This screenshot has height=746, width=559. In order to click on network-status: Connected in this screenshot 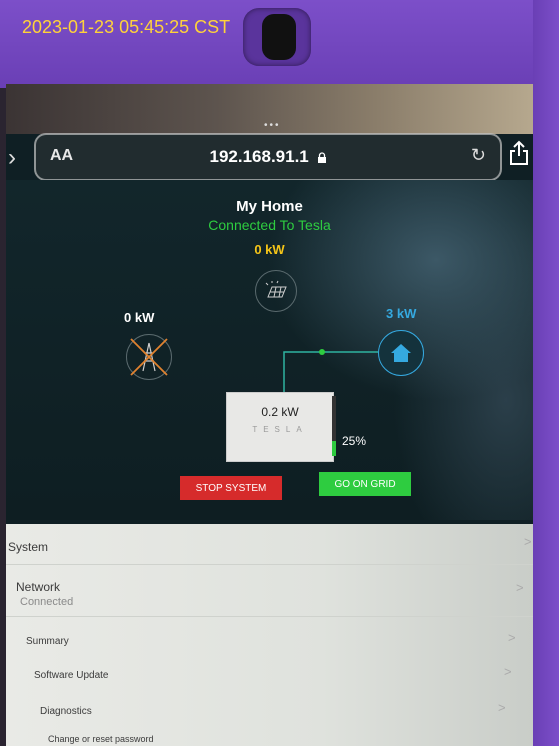, I will do `click(47, 602)`.